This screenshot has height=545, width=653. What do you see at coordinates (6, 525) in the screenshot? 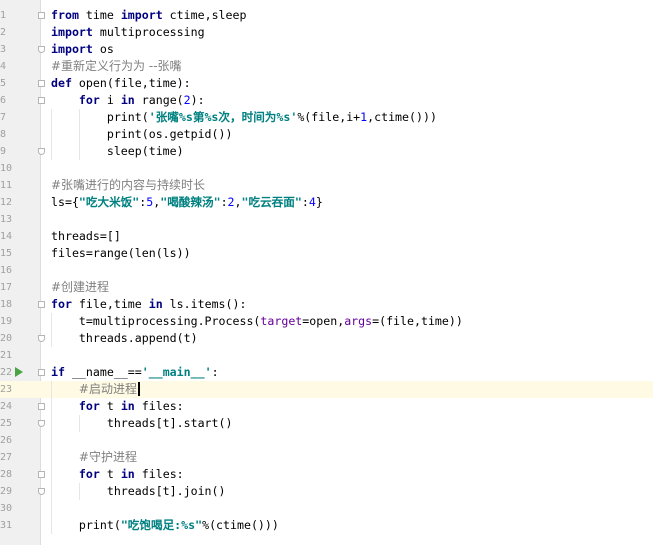
I see `line-number: 31` at bounding box center [6, 525].